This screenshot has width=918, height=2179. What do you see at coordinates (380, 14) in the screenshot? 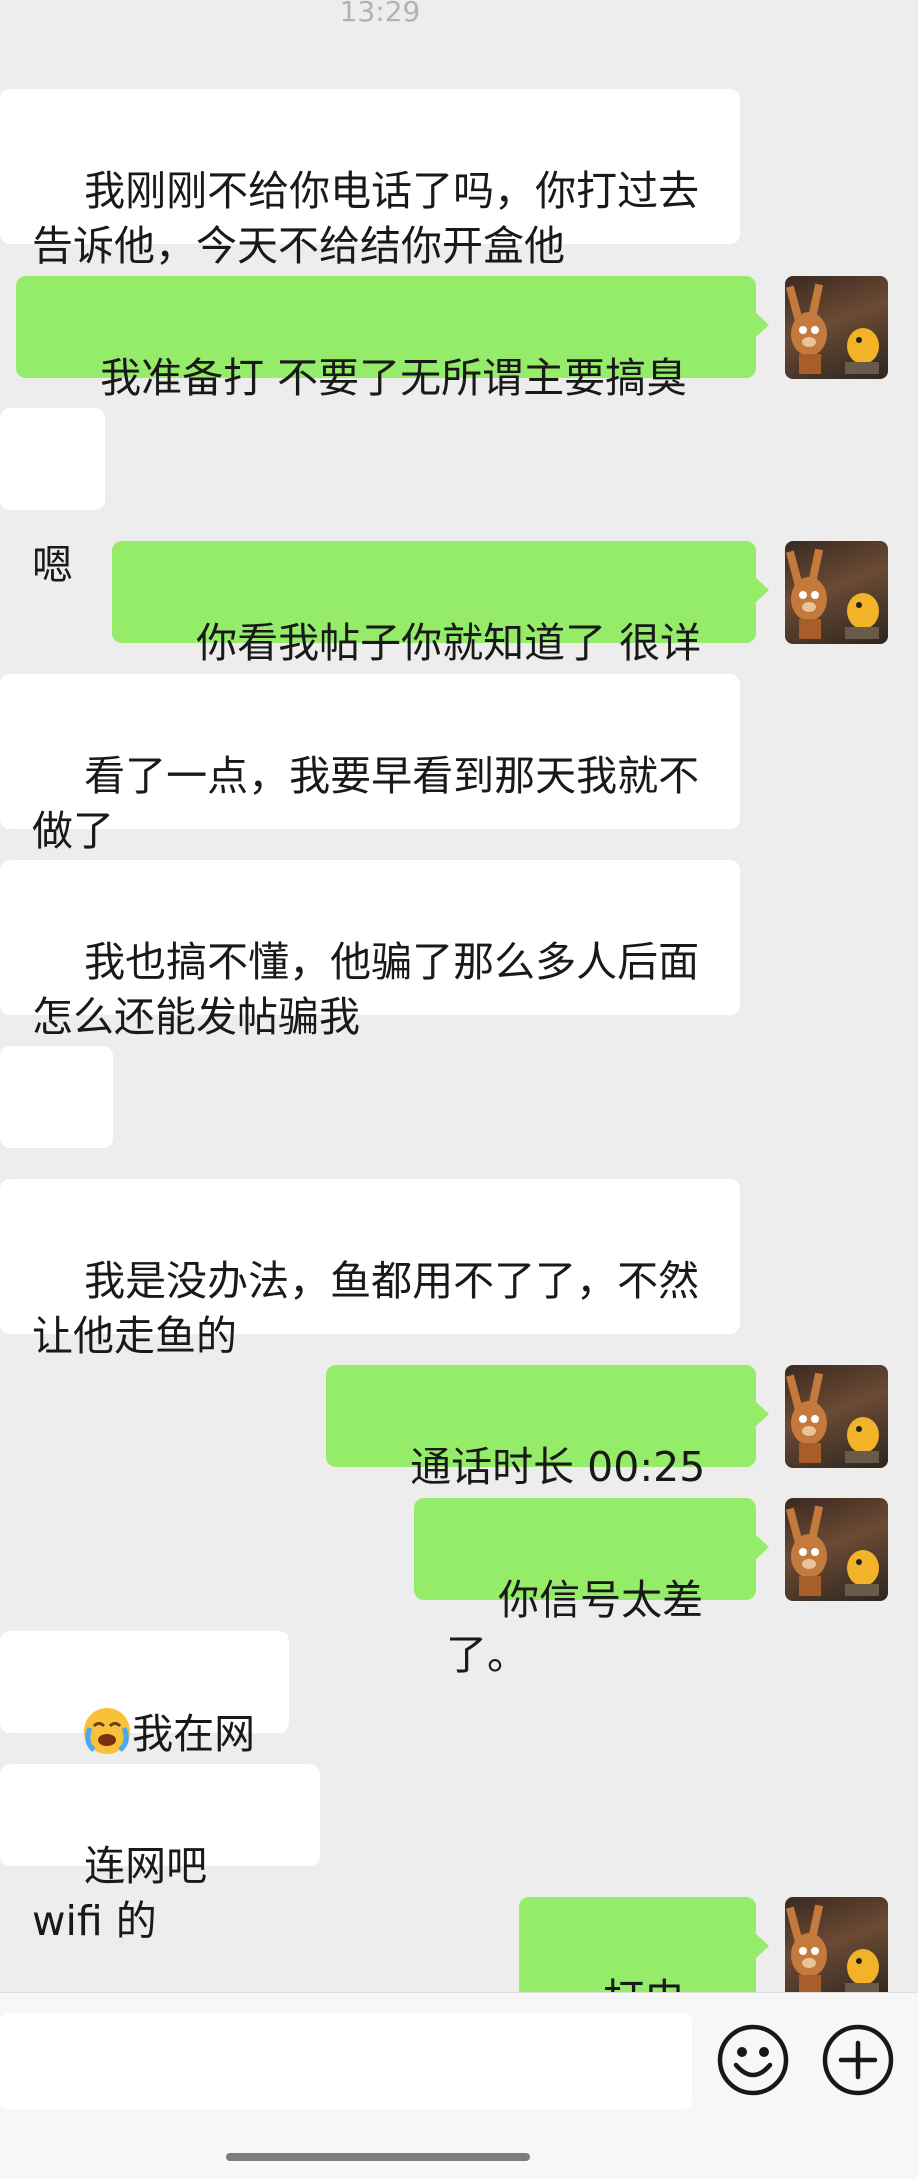
I see `timestamp: 13:29` at bounding box center [380, 14].